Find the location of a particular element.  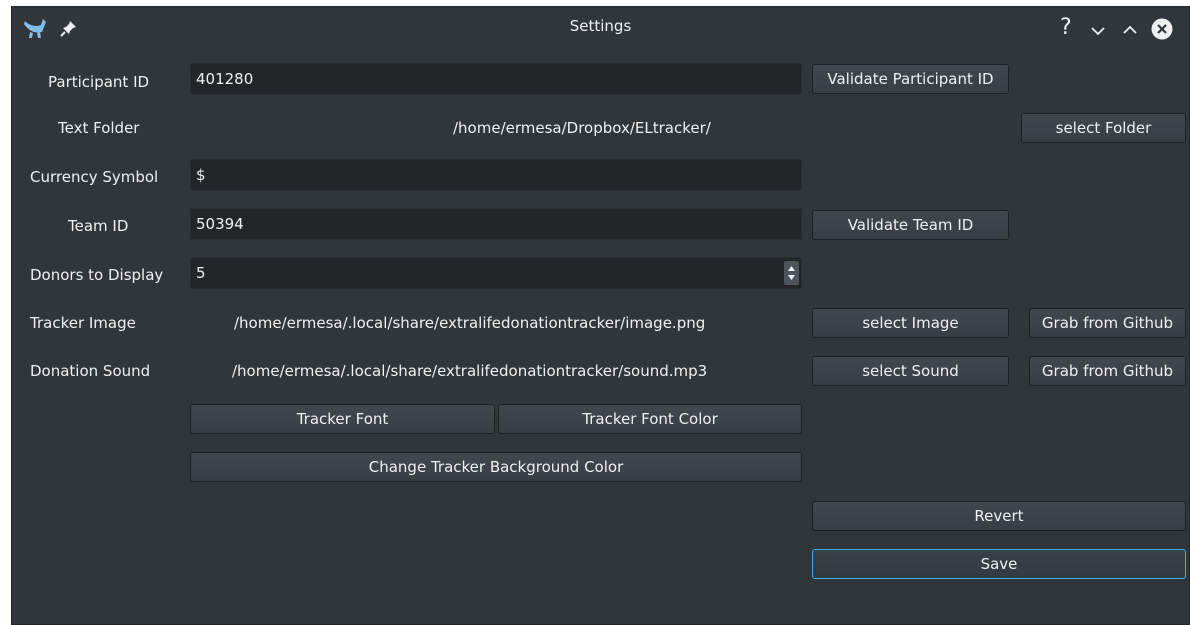

text-folder-label: Text Folder is located at coordinates (99, 128).